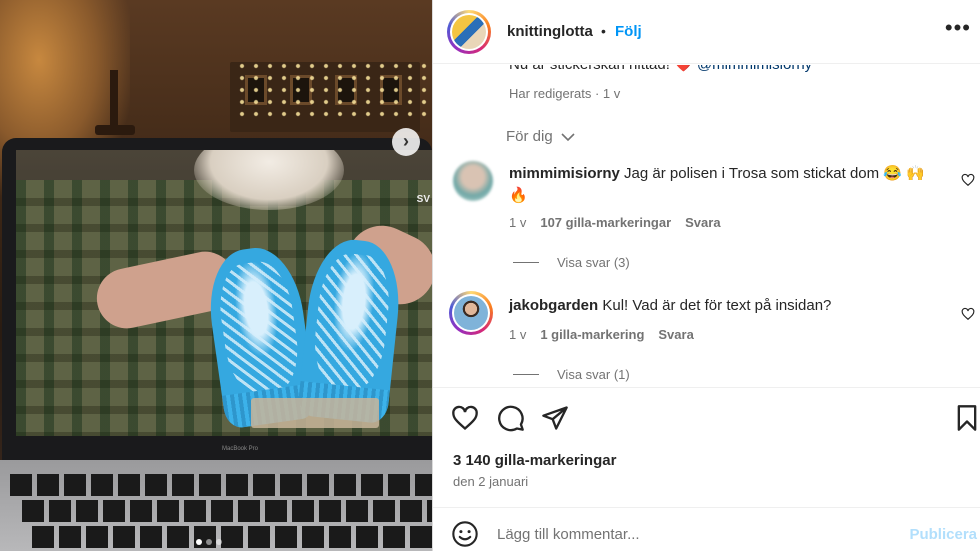 Image resolution: width=980 pixels, height=551 pixels. What do you see at coordinates (333, 90) in the screenshot?
I see `fairy-lights` at bounding box center [333, 90].